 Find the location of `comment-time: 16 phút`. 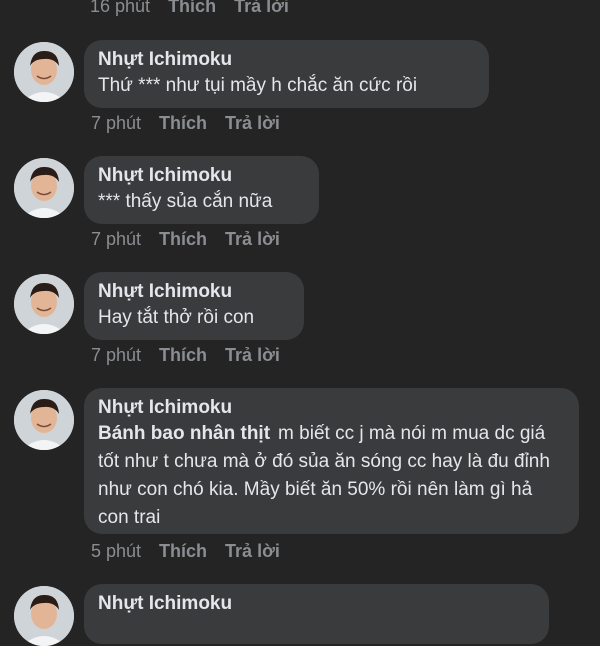

comment-time: 16 phút is located at coordinates (120, 8).